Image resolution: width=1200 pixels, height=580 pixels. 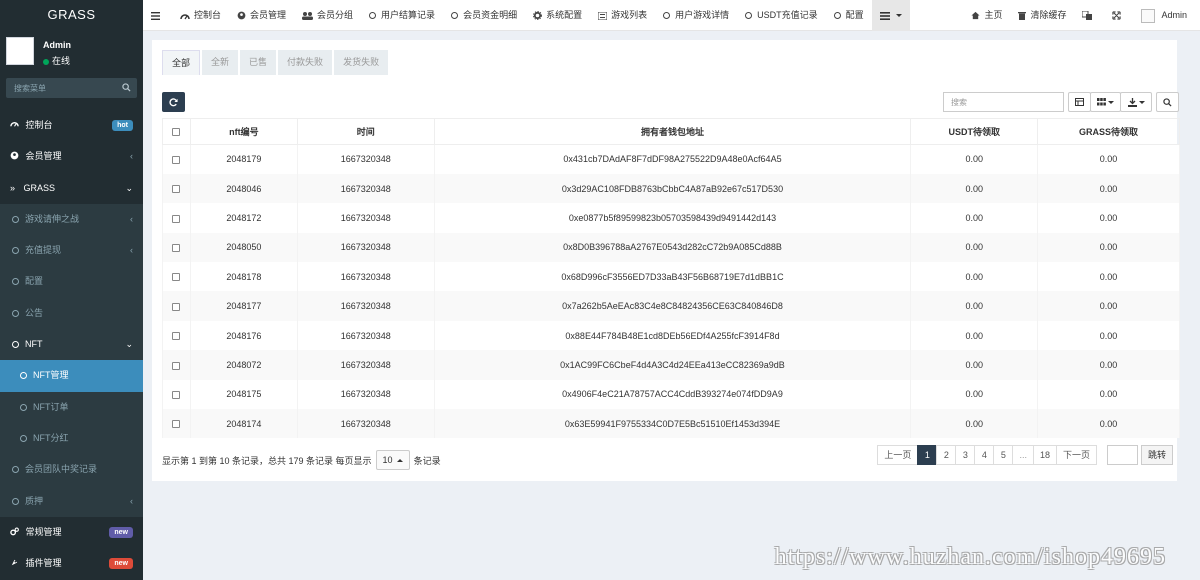 I want to click on select-all-checkbox, so click(x=176, y=132).